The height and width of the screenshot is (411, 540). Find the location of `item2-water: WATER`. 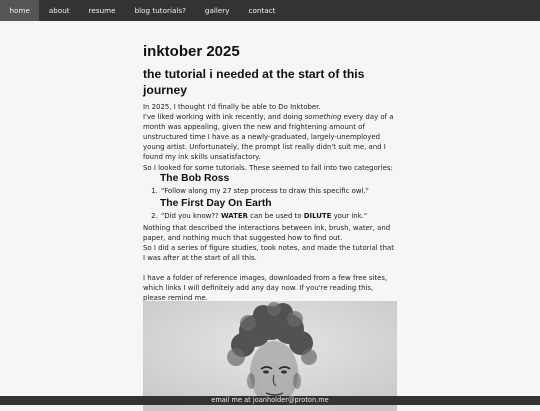

item2-water: WATER is located at coordinates (234, 215).